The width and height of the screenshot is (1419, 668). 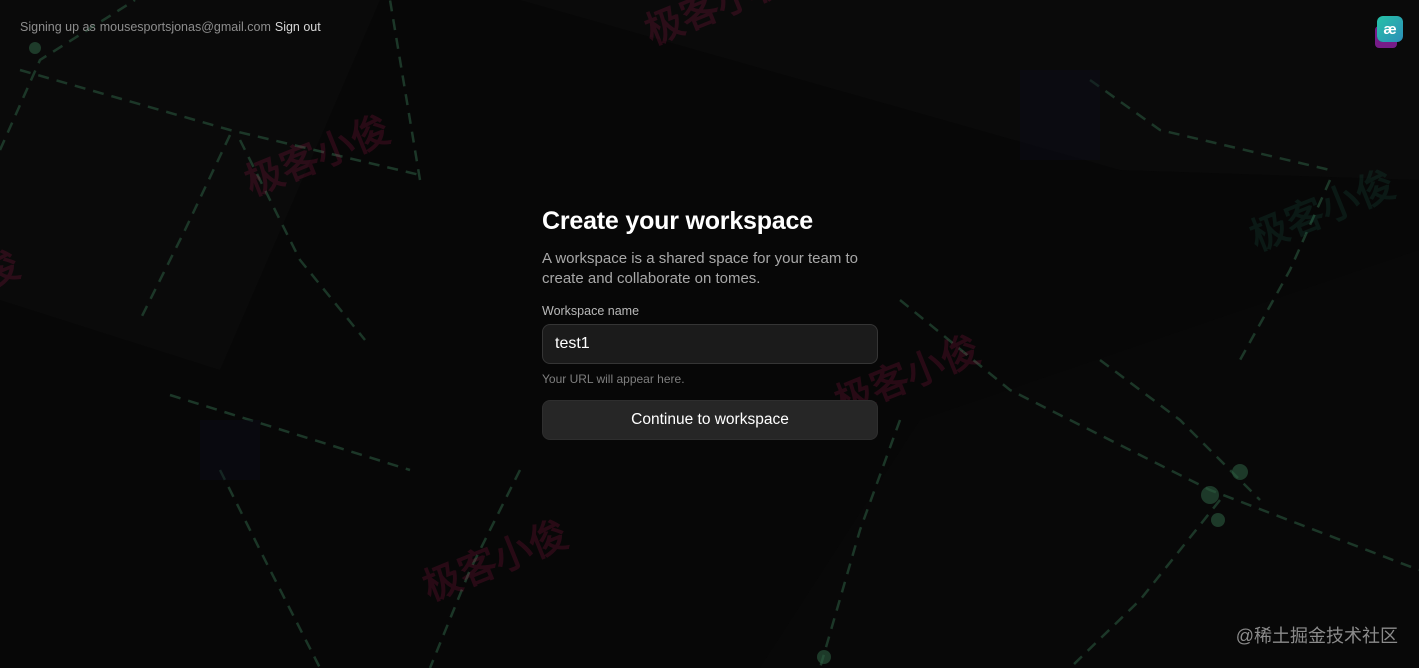 I want to click on page-title: Create your workspace, so click(x=677, y=221).